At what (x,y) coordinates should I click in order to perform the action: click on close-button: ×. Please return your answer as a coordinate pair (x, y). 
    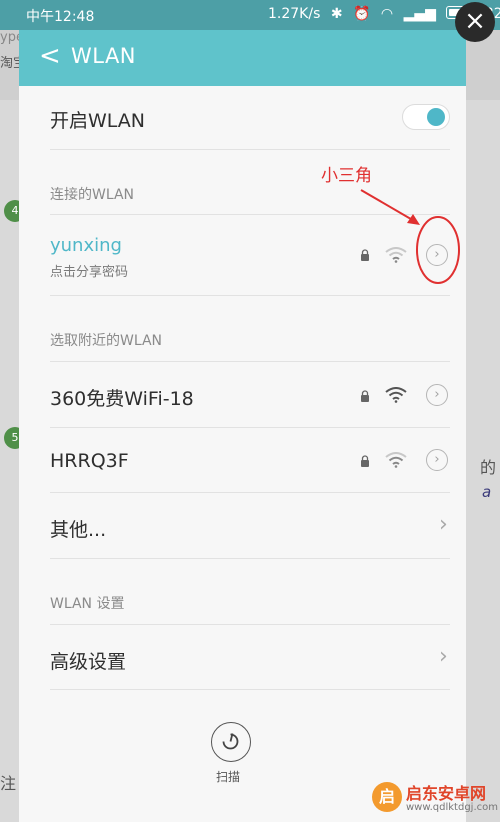
    Looking at the image, I should click on (475, 22).